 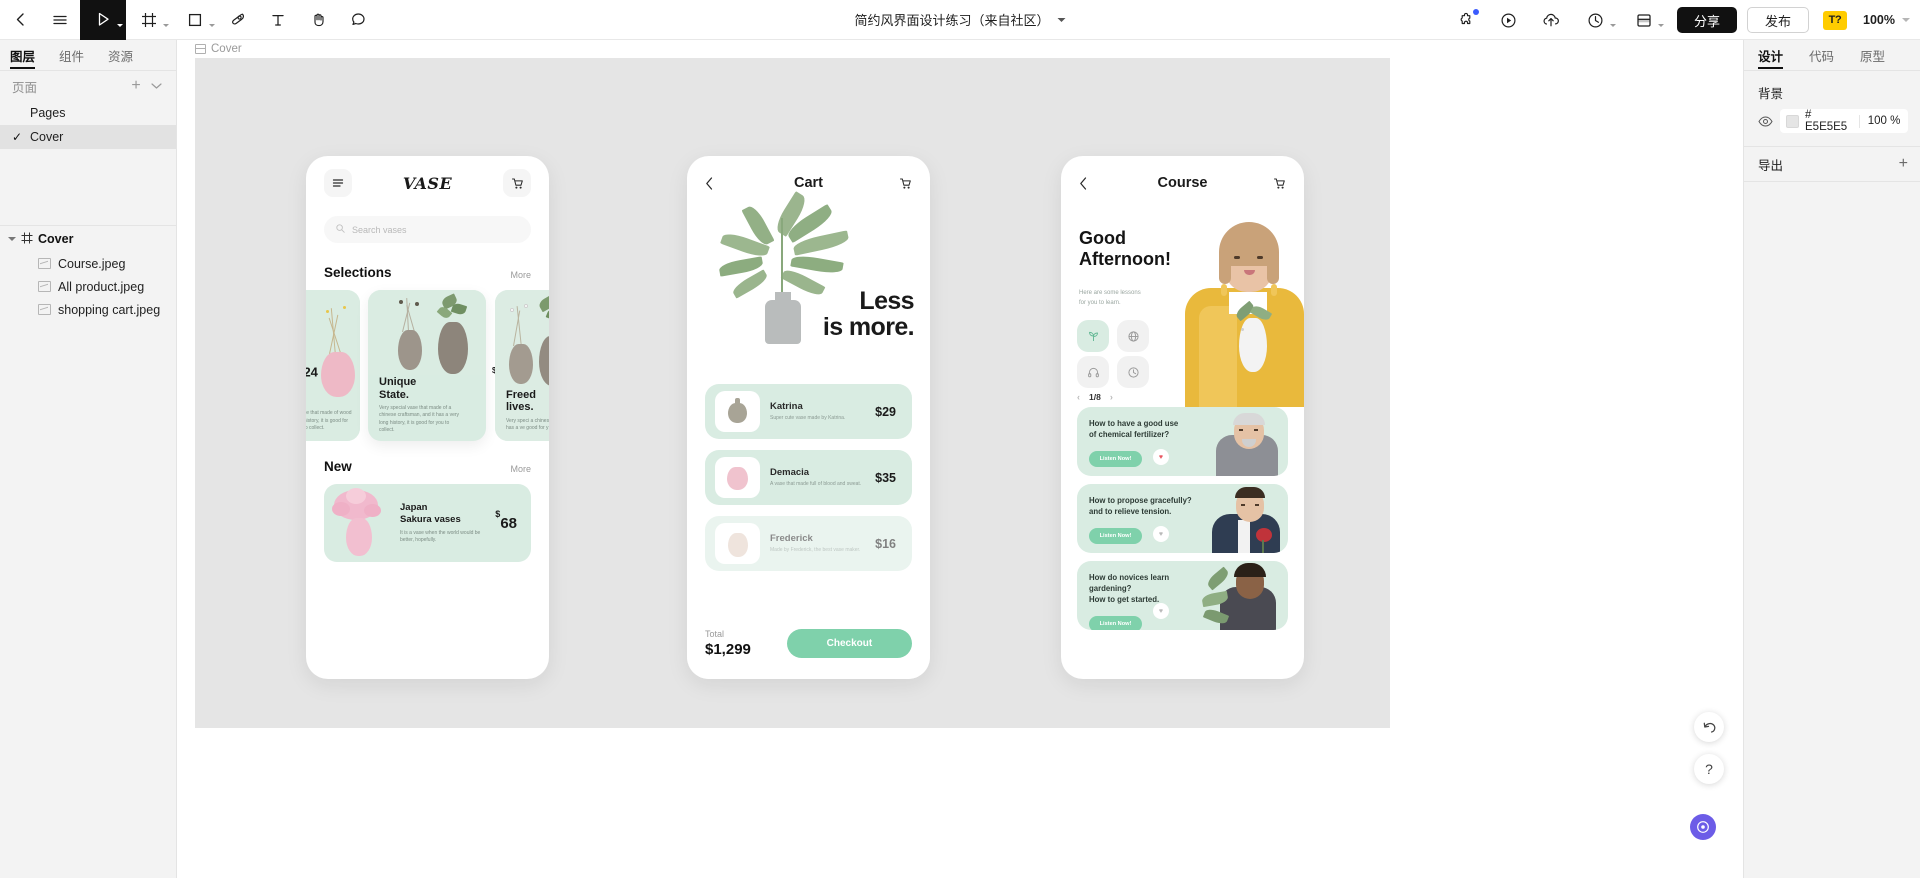 I want to click on move-tool-icon, so click(x=103, y=20).